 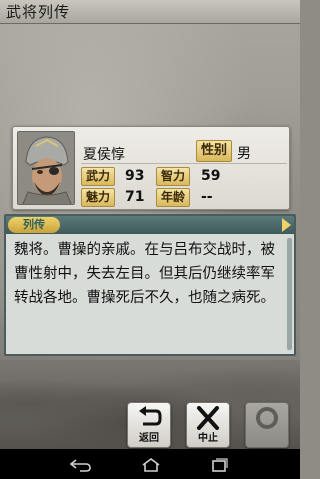 I want to click on recent-apps-icon, so click(x=219, y=464).